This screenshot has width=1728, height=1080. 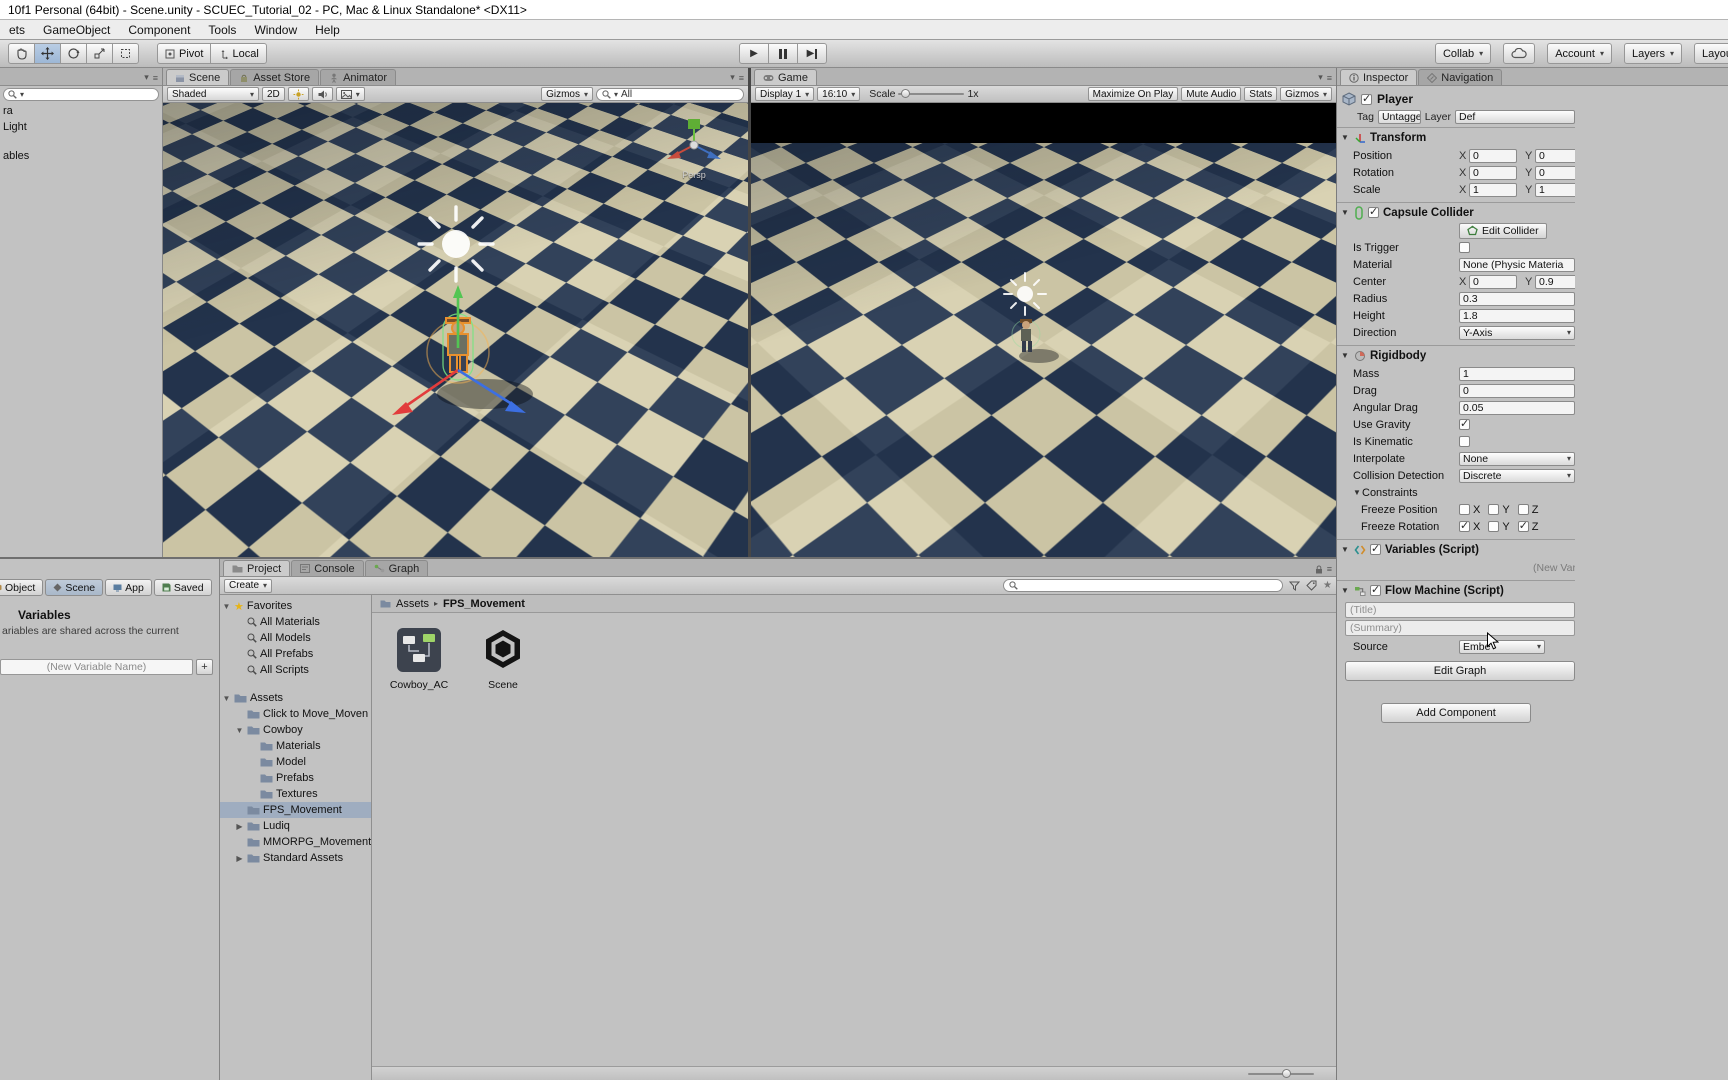 I want to click on scene-orientation-gizmo: Persp, so click(x=694, y=148).